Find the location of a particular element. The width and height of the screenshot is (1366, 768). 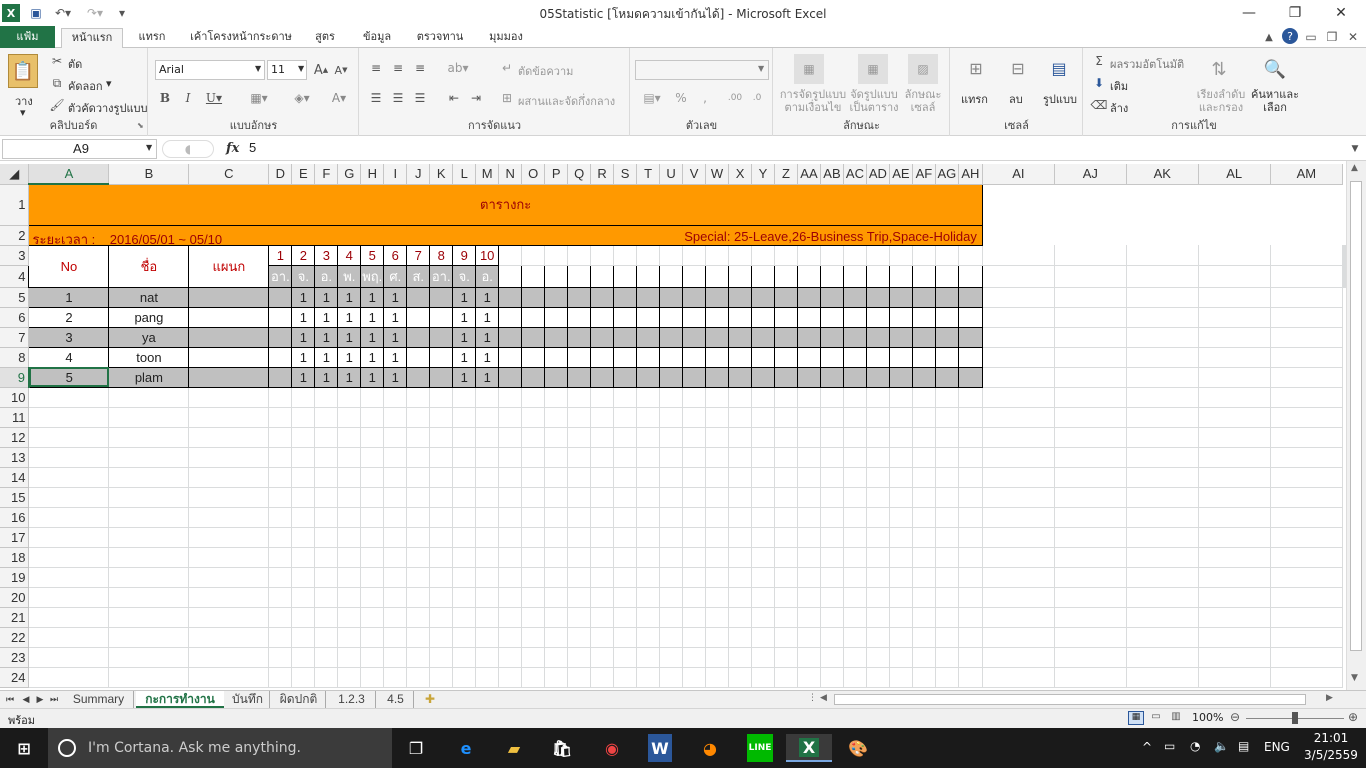

page-break-view-icon: ▥ is located at coordinates (1176, 718).